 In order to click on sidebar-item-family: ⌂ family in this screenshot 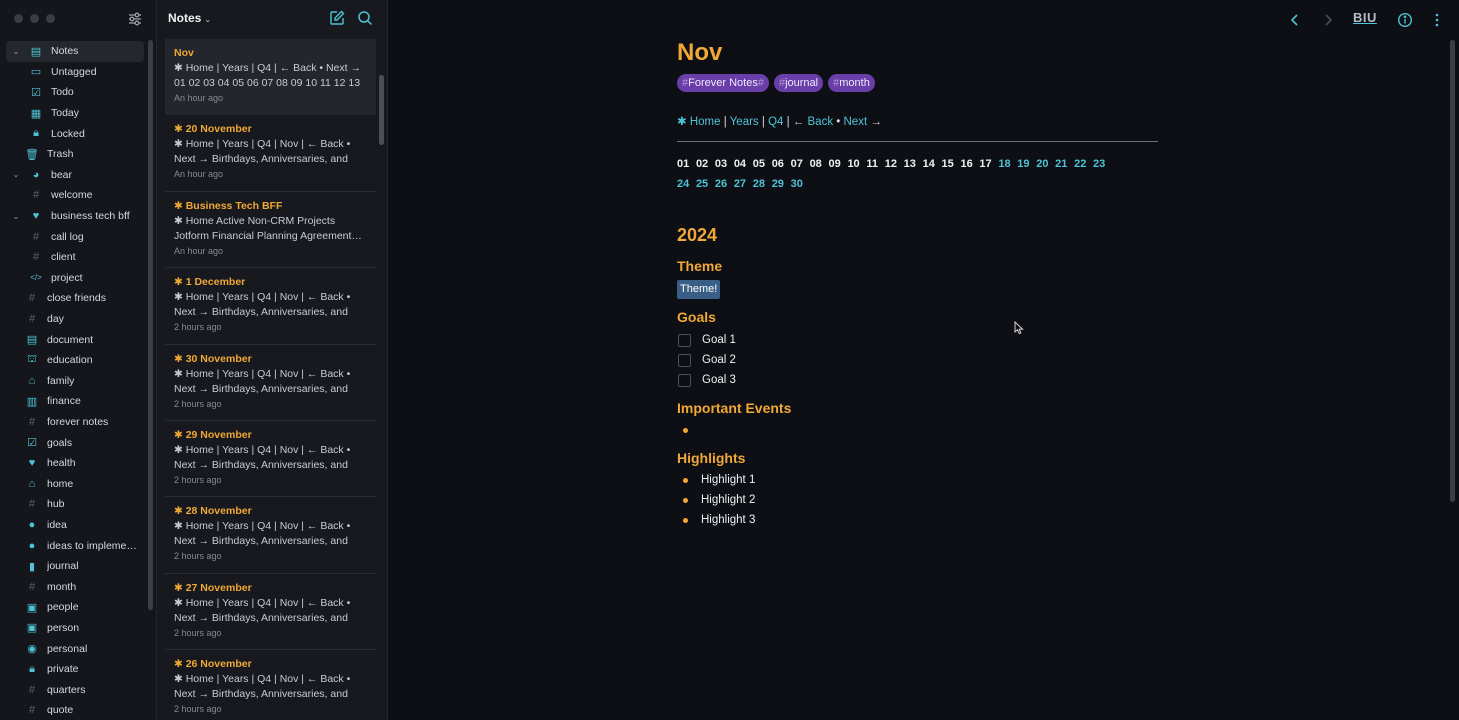, I will do `click(75, 381)`.